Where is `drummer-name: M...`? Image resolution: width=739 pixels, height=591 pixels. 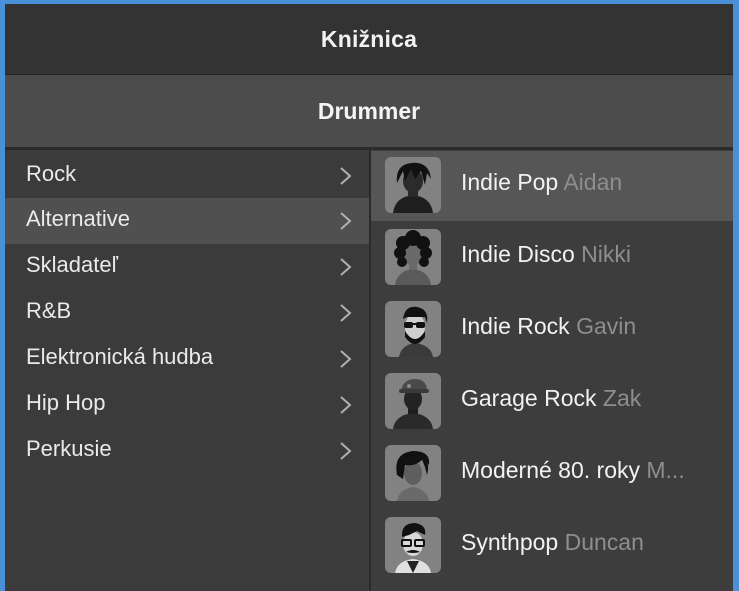 drummer-name: M... is located at coordinates (665, 470).